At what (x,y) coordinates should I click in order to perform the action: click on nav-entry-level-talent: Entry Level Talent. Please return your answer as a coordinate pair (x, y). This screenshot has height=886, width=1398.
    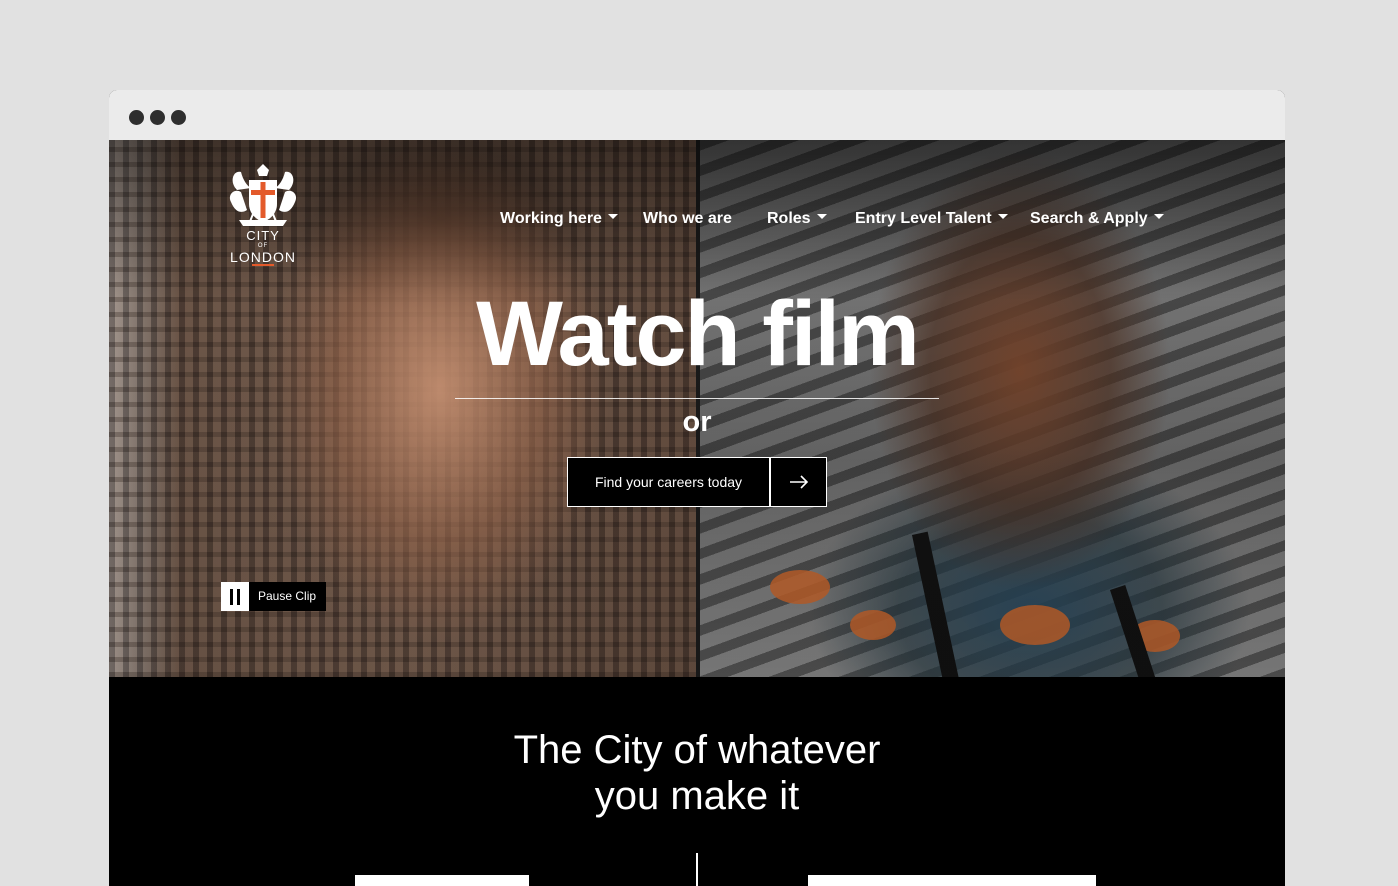
    Looking at the image, I should click on (931, 219).